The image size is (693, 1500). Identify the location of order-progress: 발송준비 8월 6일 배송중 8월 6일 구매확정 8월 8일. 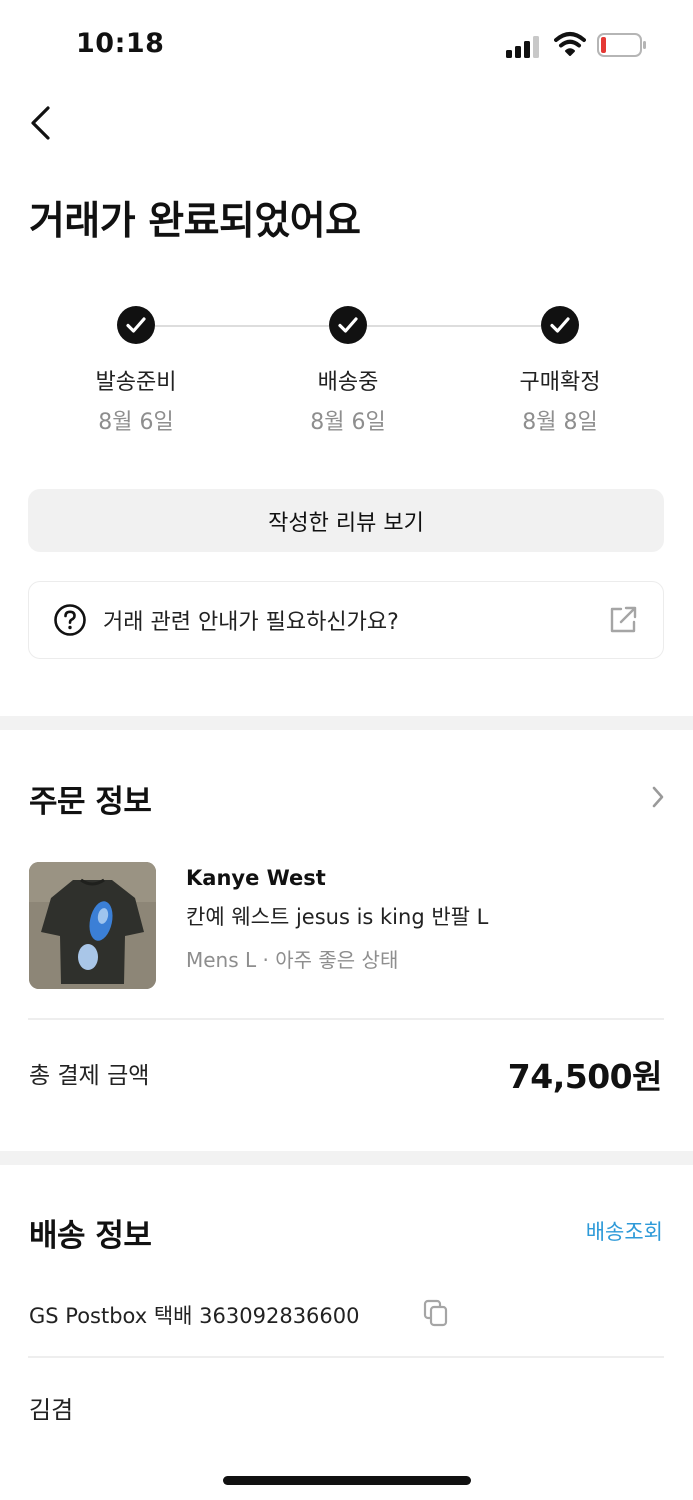
(346, 370).